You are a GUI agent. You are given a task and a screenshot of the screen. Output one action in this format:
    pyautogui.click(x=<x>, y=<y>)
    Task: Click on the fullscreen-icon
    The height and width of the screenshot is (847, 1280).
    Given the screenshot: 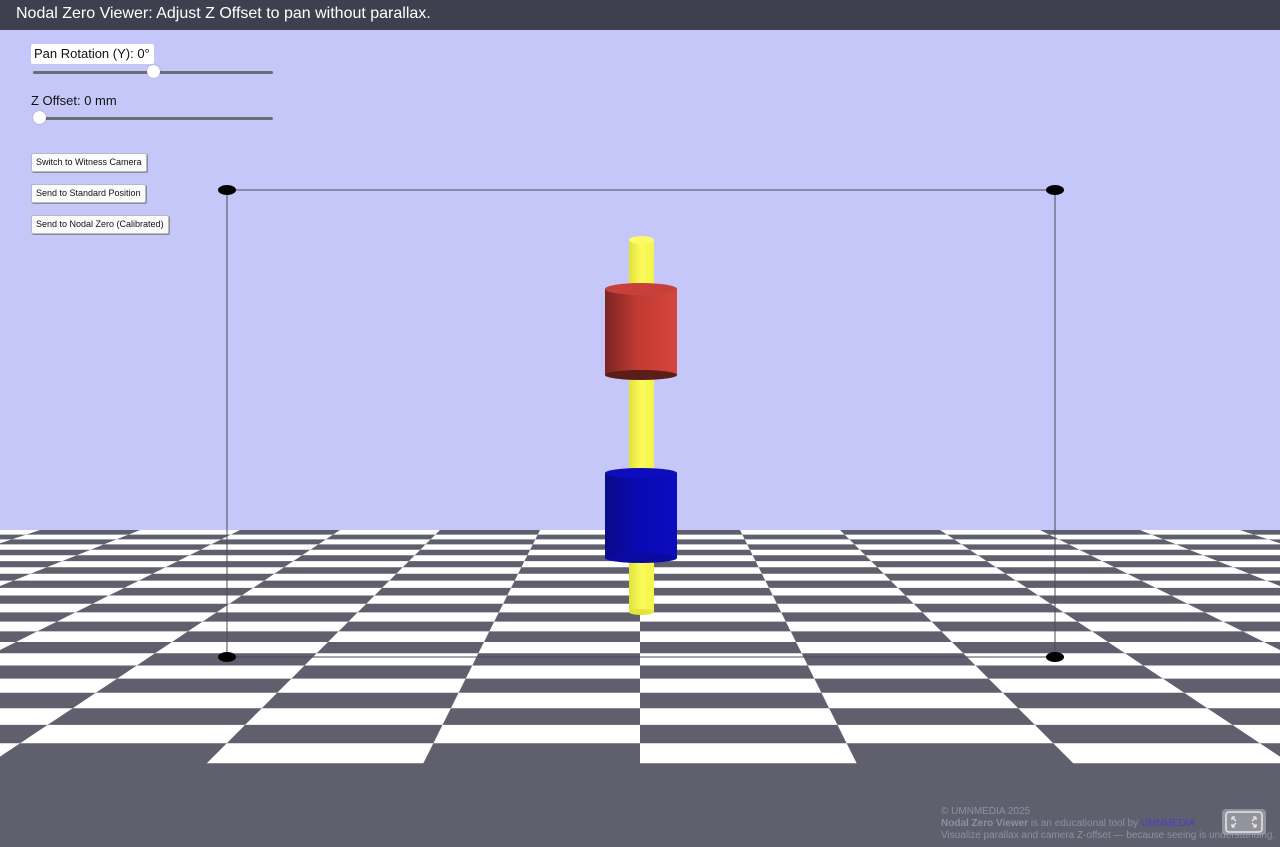 What is the action you would take?
    pyautogui.click(x=1244, y=822)
    